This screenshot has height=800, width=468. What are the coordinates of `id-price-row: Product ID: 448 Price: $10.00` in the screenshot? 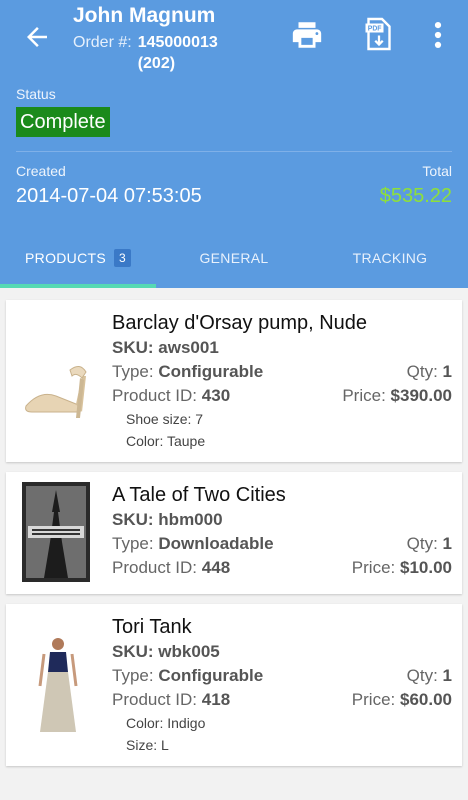 It's located at (282, 568).